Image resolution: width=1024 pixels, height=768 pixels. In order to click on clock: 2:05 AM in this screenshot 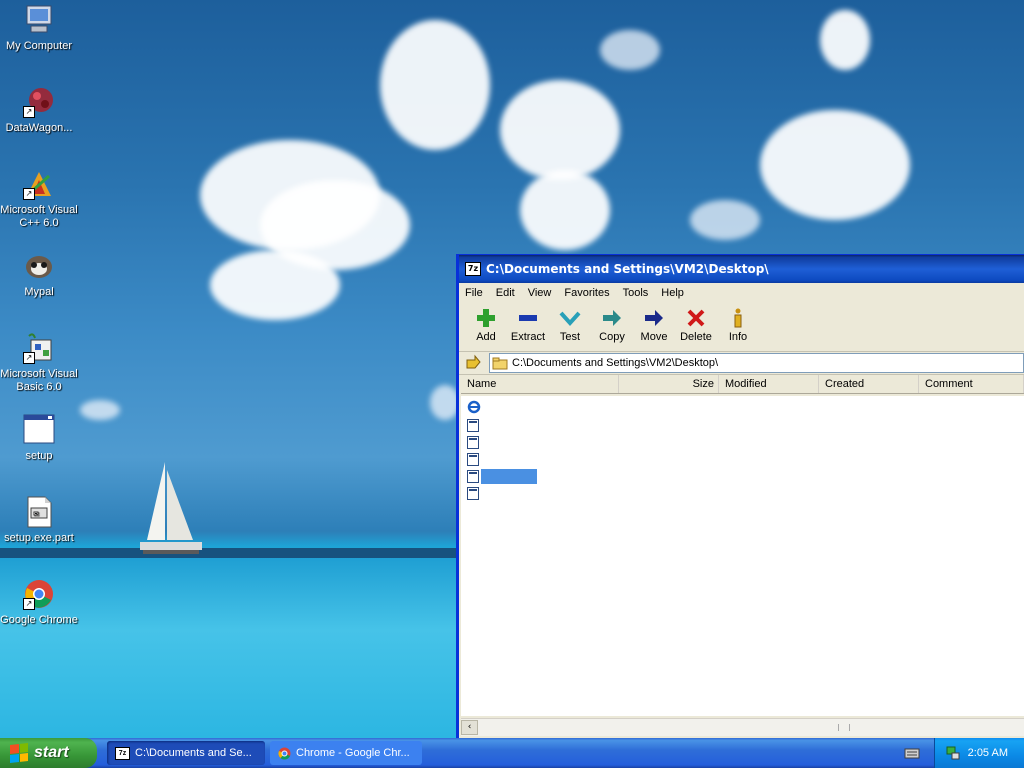, I will do `click(988, 753)`.